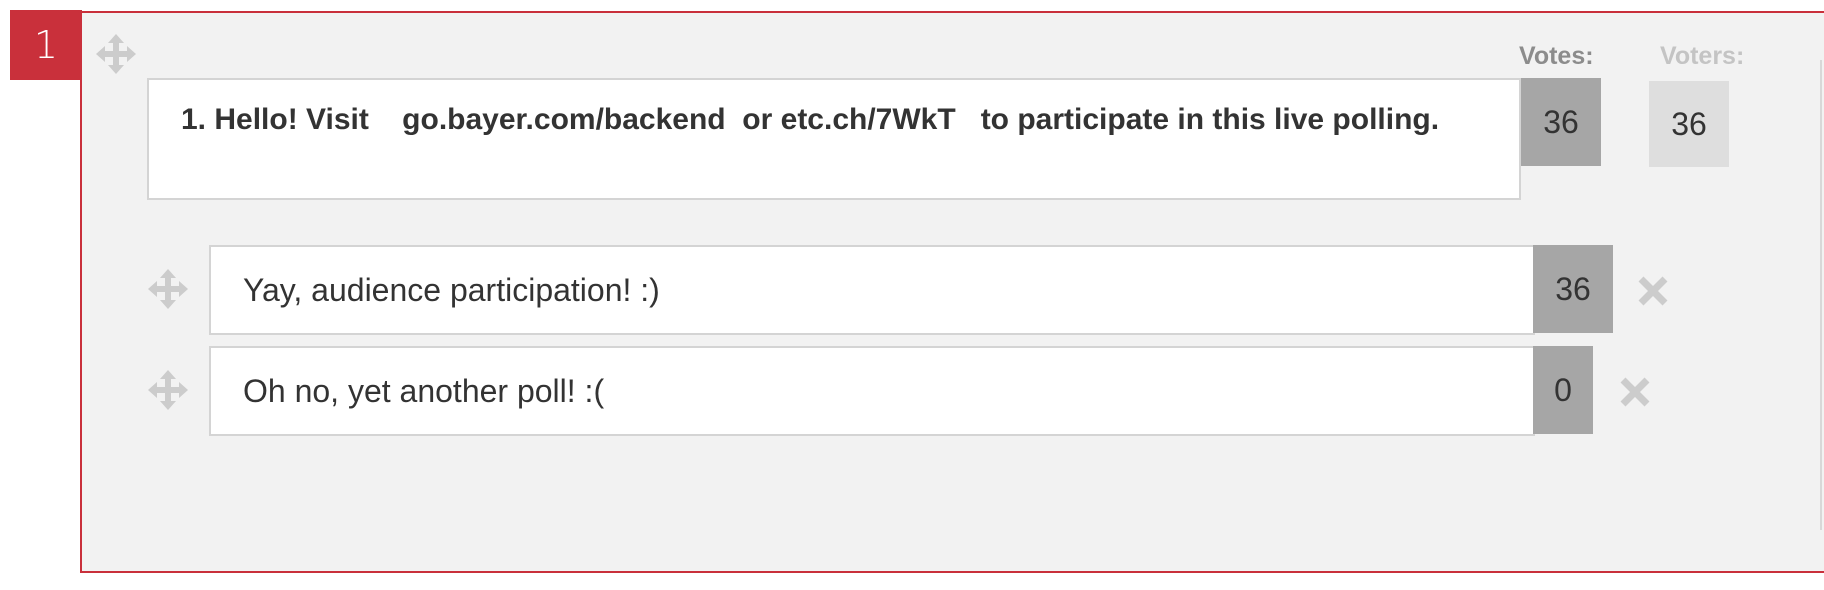  Describe the element at coordinates (872, 290) in the screenshot. I see `answer-option: Yay, audience participation! :)` at that location.